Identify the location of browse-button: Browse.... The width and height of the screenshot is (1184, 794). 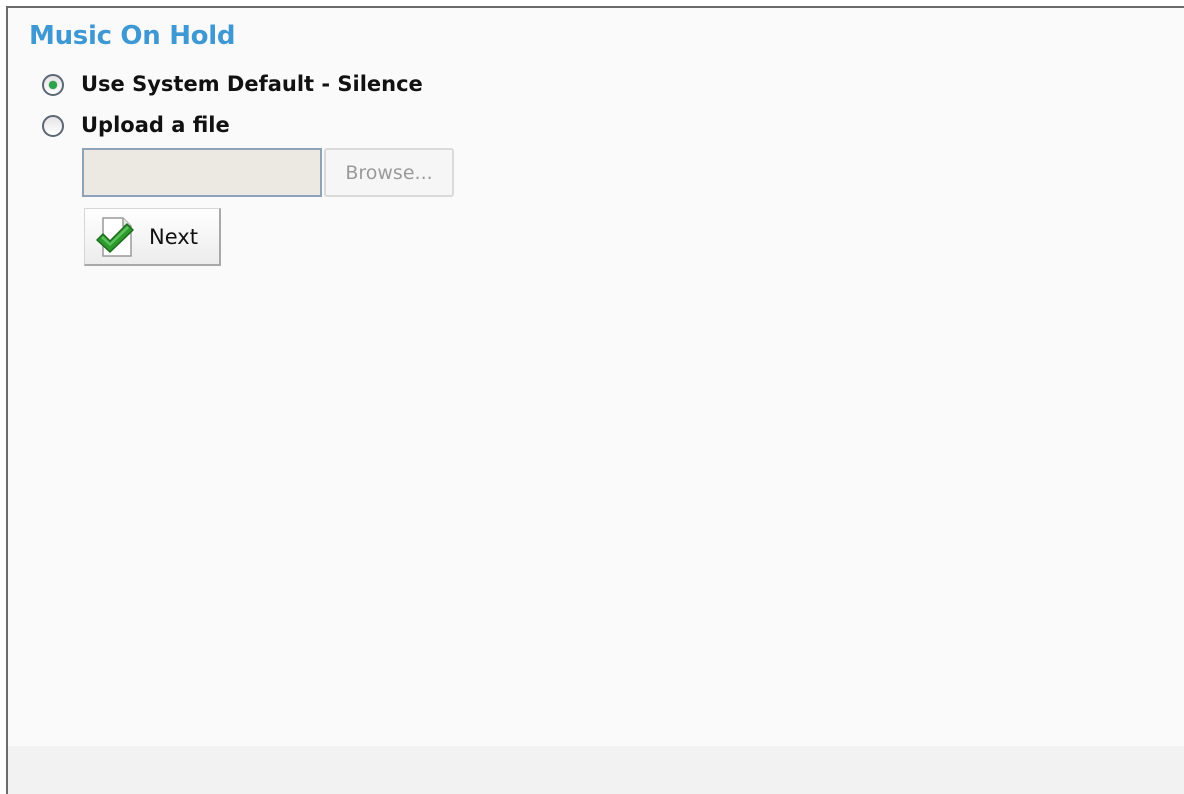
(389, 172).